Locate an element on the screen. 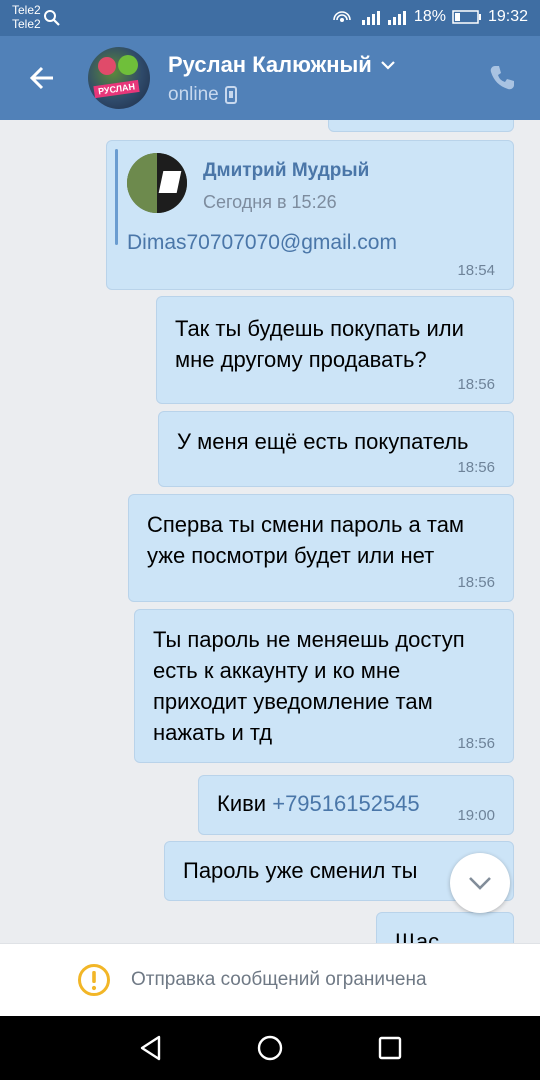 The image size is (540, 1080). restriction-text: Отправка сообщений ограничена is located at coordinates (279, 979).